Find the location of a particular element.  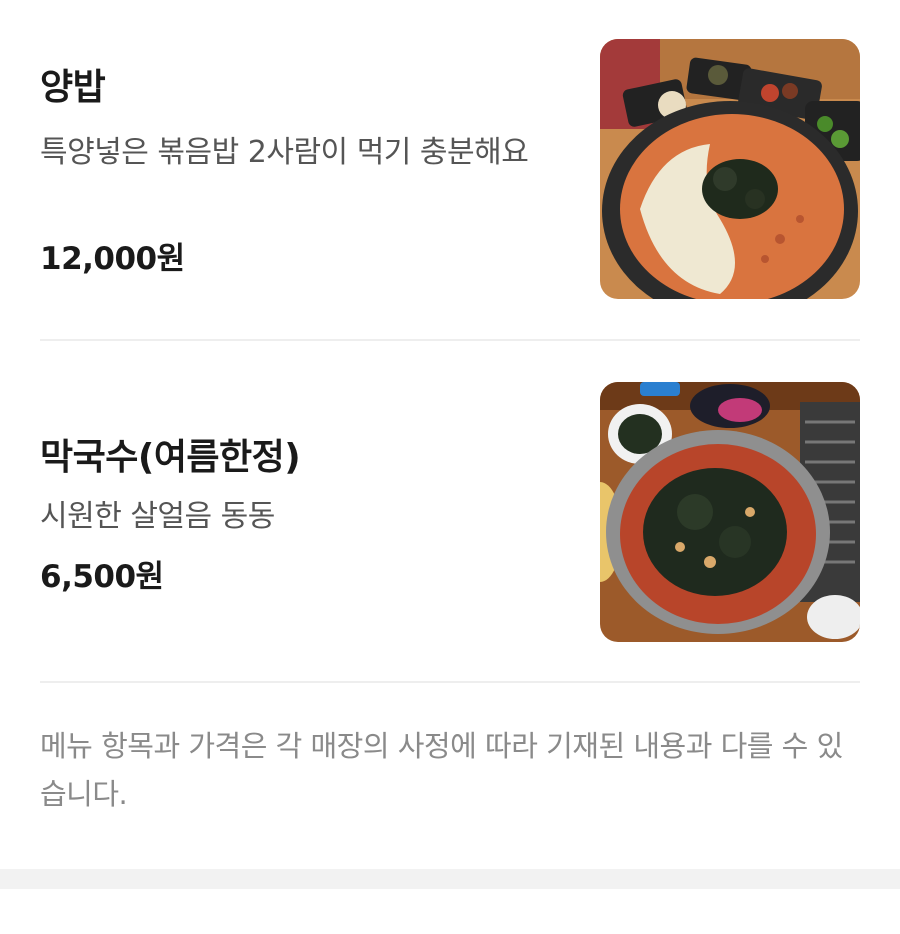

fried-rice-photo-icon is located at coordinates (730, 169).